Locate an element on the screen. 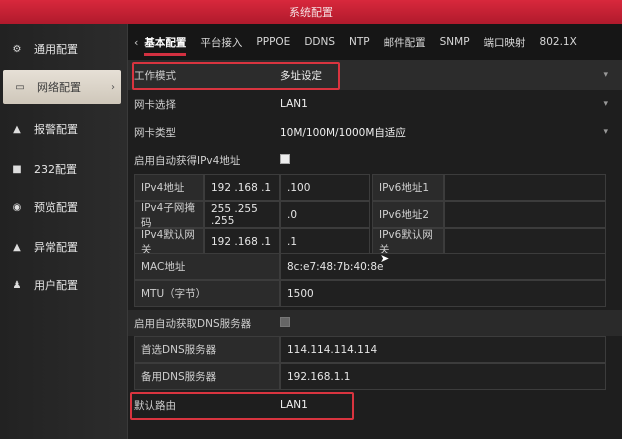 This screenshot has width=622, height=439. ipv4-addr-part1: 192 .168 .1 is located at coordinates (242, 187).